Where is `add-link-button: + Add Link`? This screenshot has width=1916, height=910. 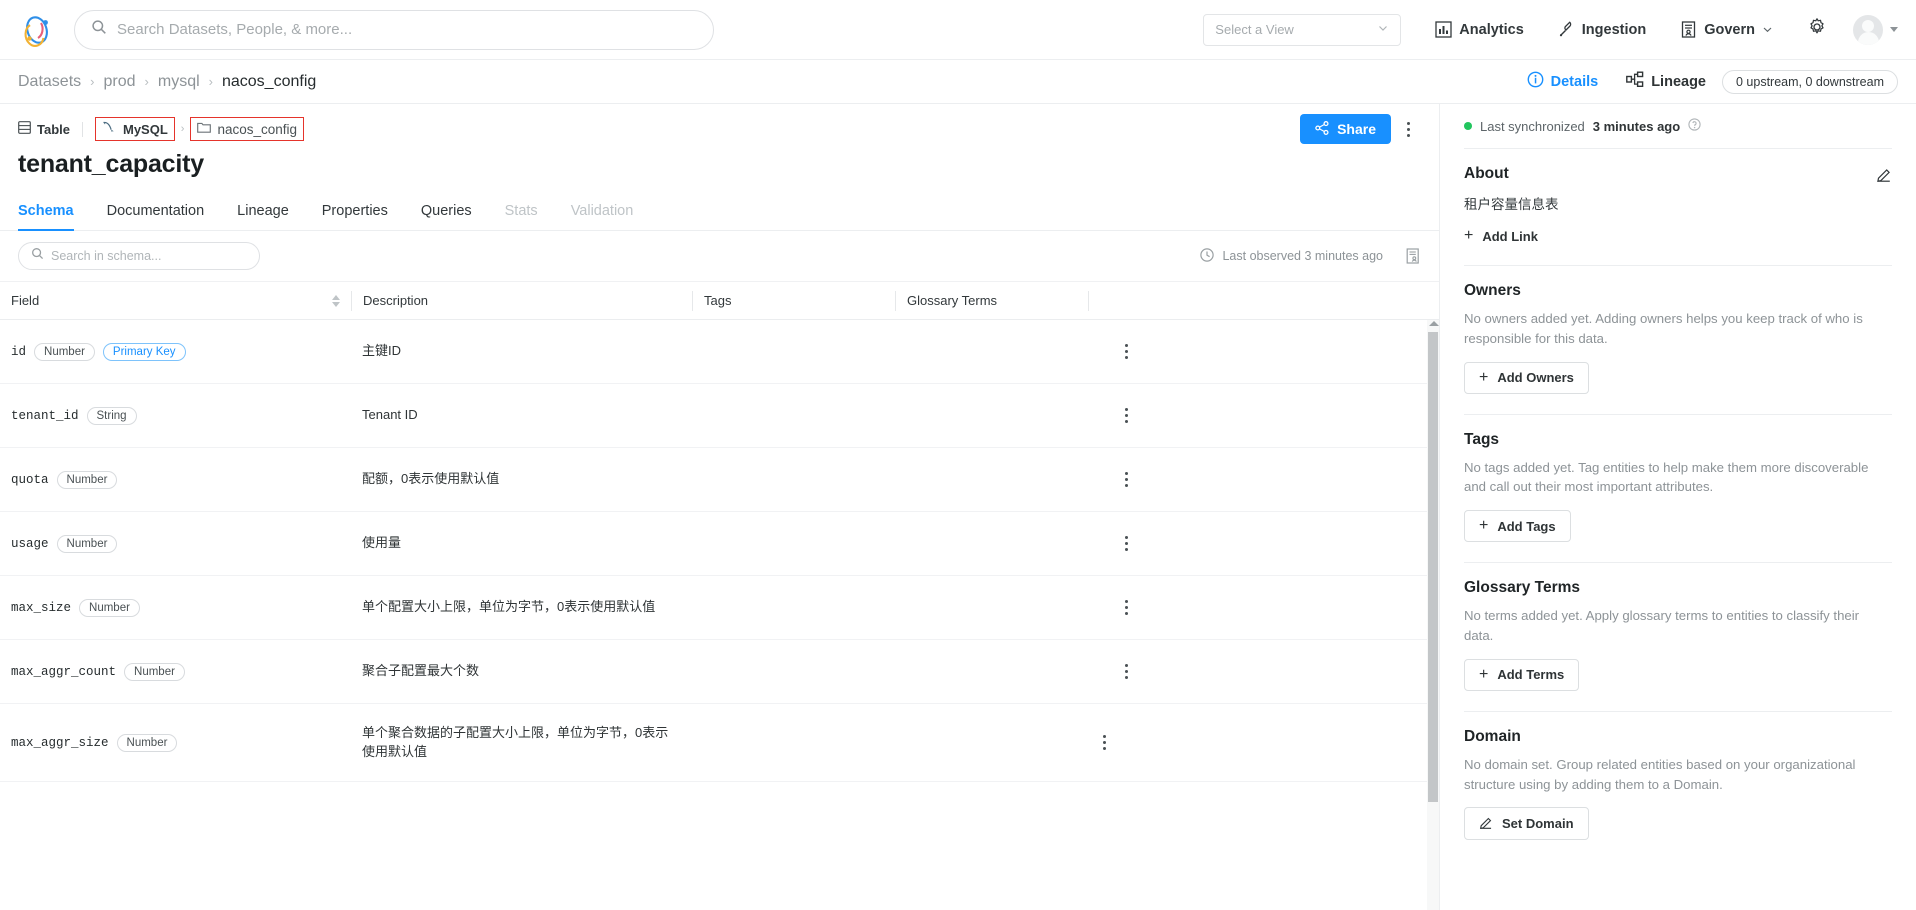 add-link-button: + Add Link is located at coordinates (1501, 236).